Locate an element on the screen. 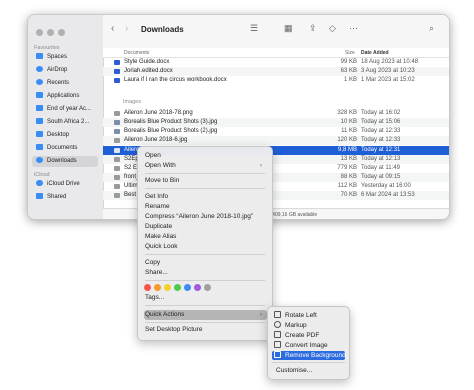 The width and height of the screenshot is (474, 390). document-icon is located at coordinates (39, 147).